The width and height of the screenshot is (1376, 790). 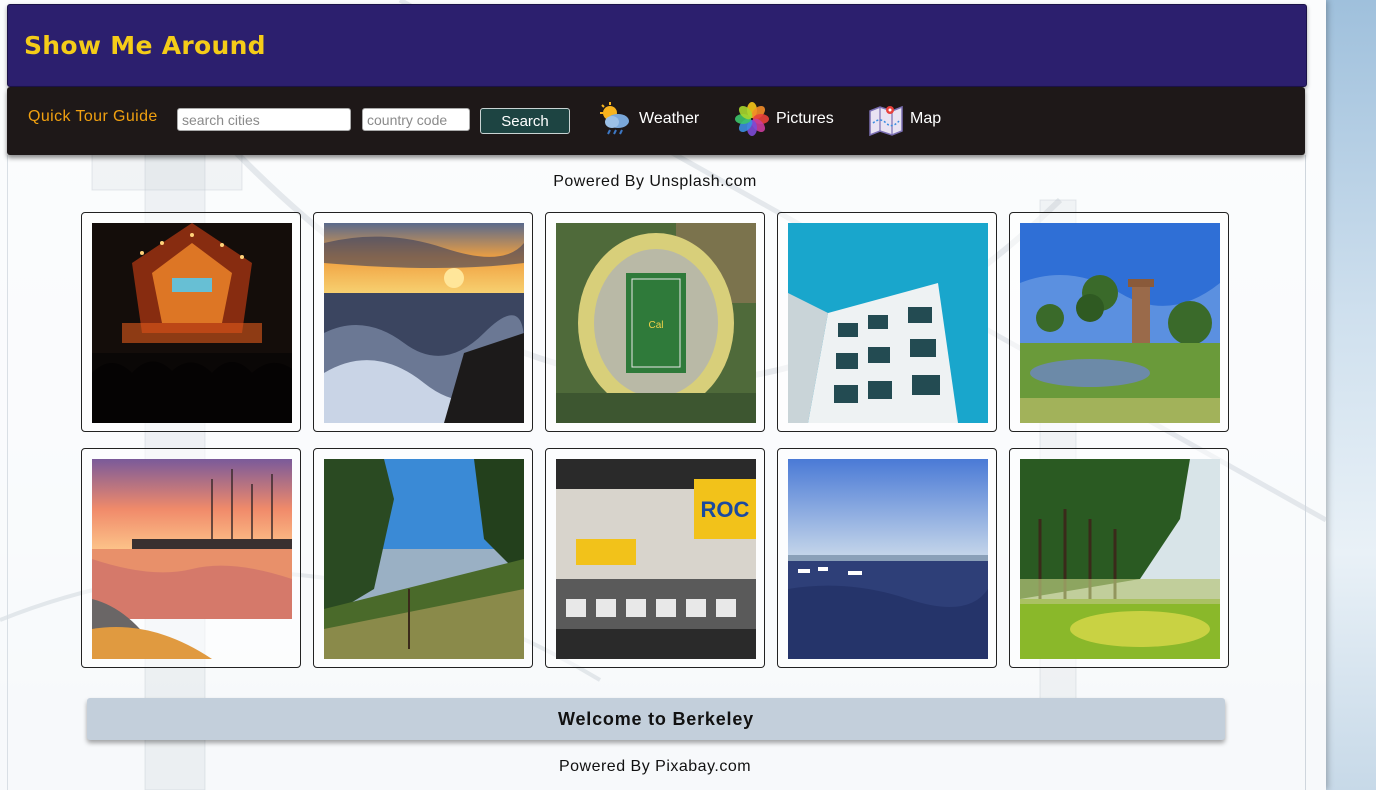 I want to click on nav-link-pictures-label: Pictures, so click(x=805, y=118).